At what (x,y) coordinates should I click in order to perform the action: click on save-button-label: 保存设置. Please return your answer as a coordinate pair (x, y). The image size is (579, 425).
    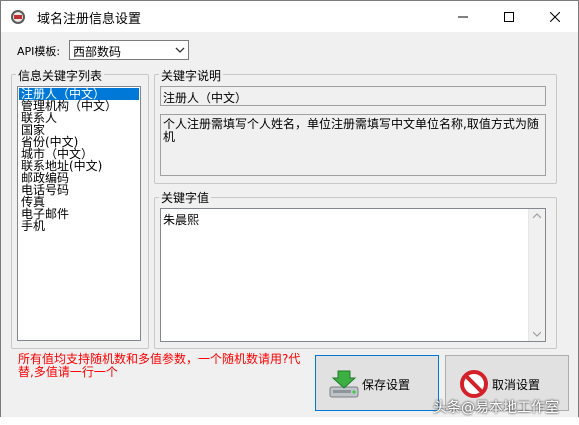
    Looking at the image, I should click on (386, 385).